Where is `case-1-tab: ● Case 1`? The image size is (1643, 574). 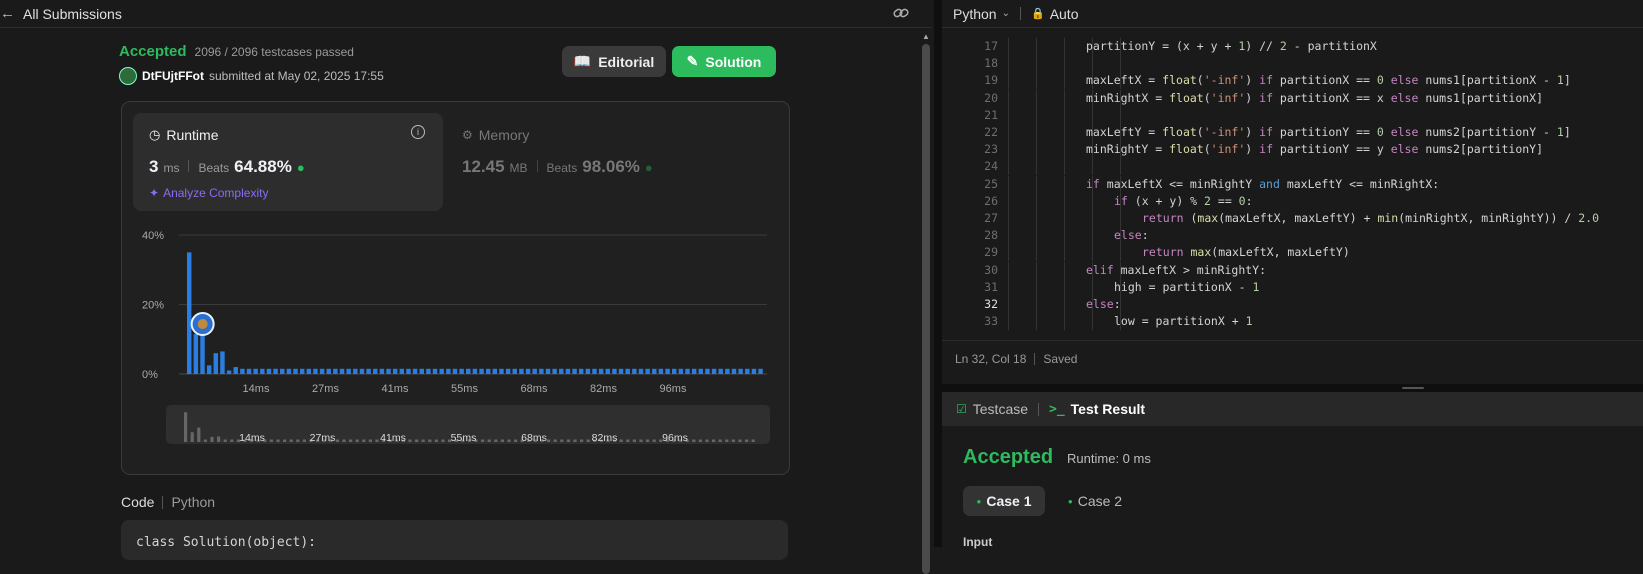 case-1-tab: ● Case 1 is located at coordinates (1004, 501).